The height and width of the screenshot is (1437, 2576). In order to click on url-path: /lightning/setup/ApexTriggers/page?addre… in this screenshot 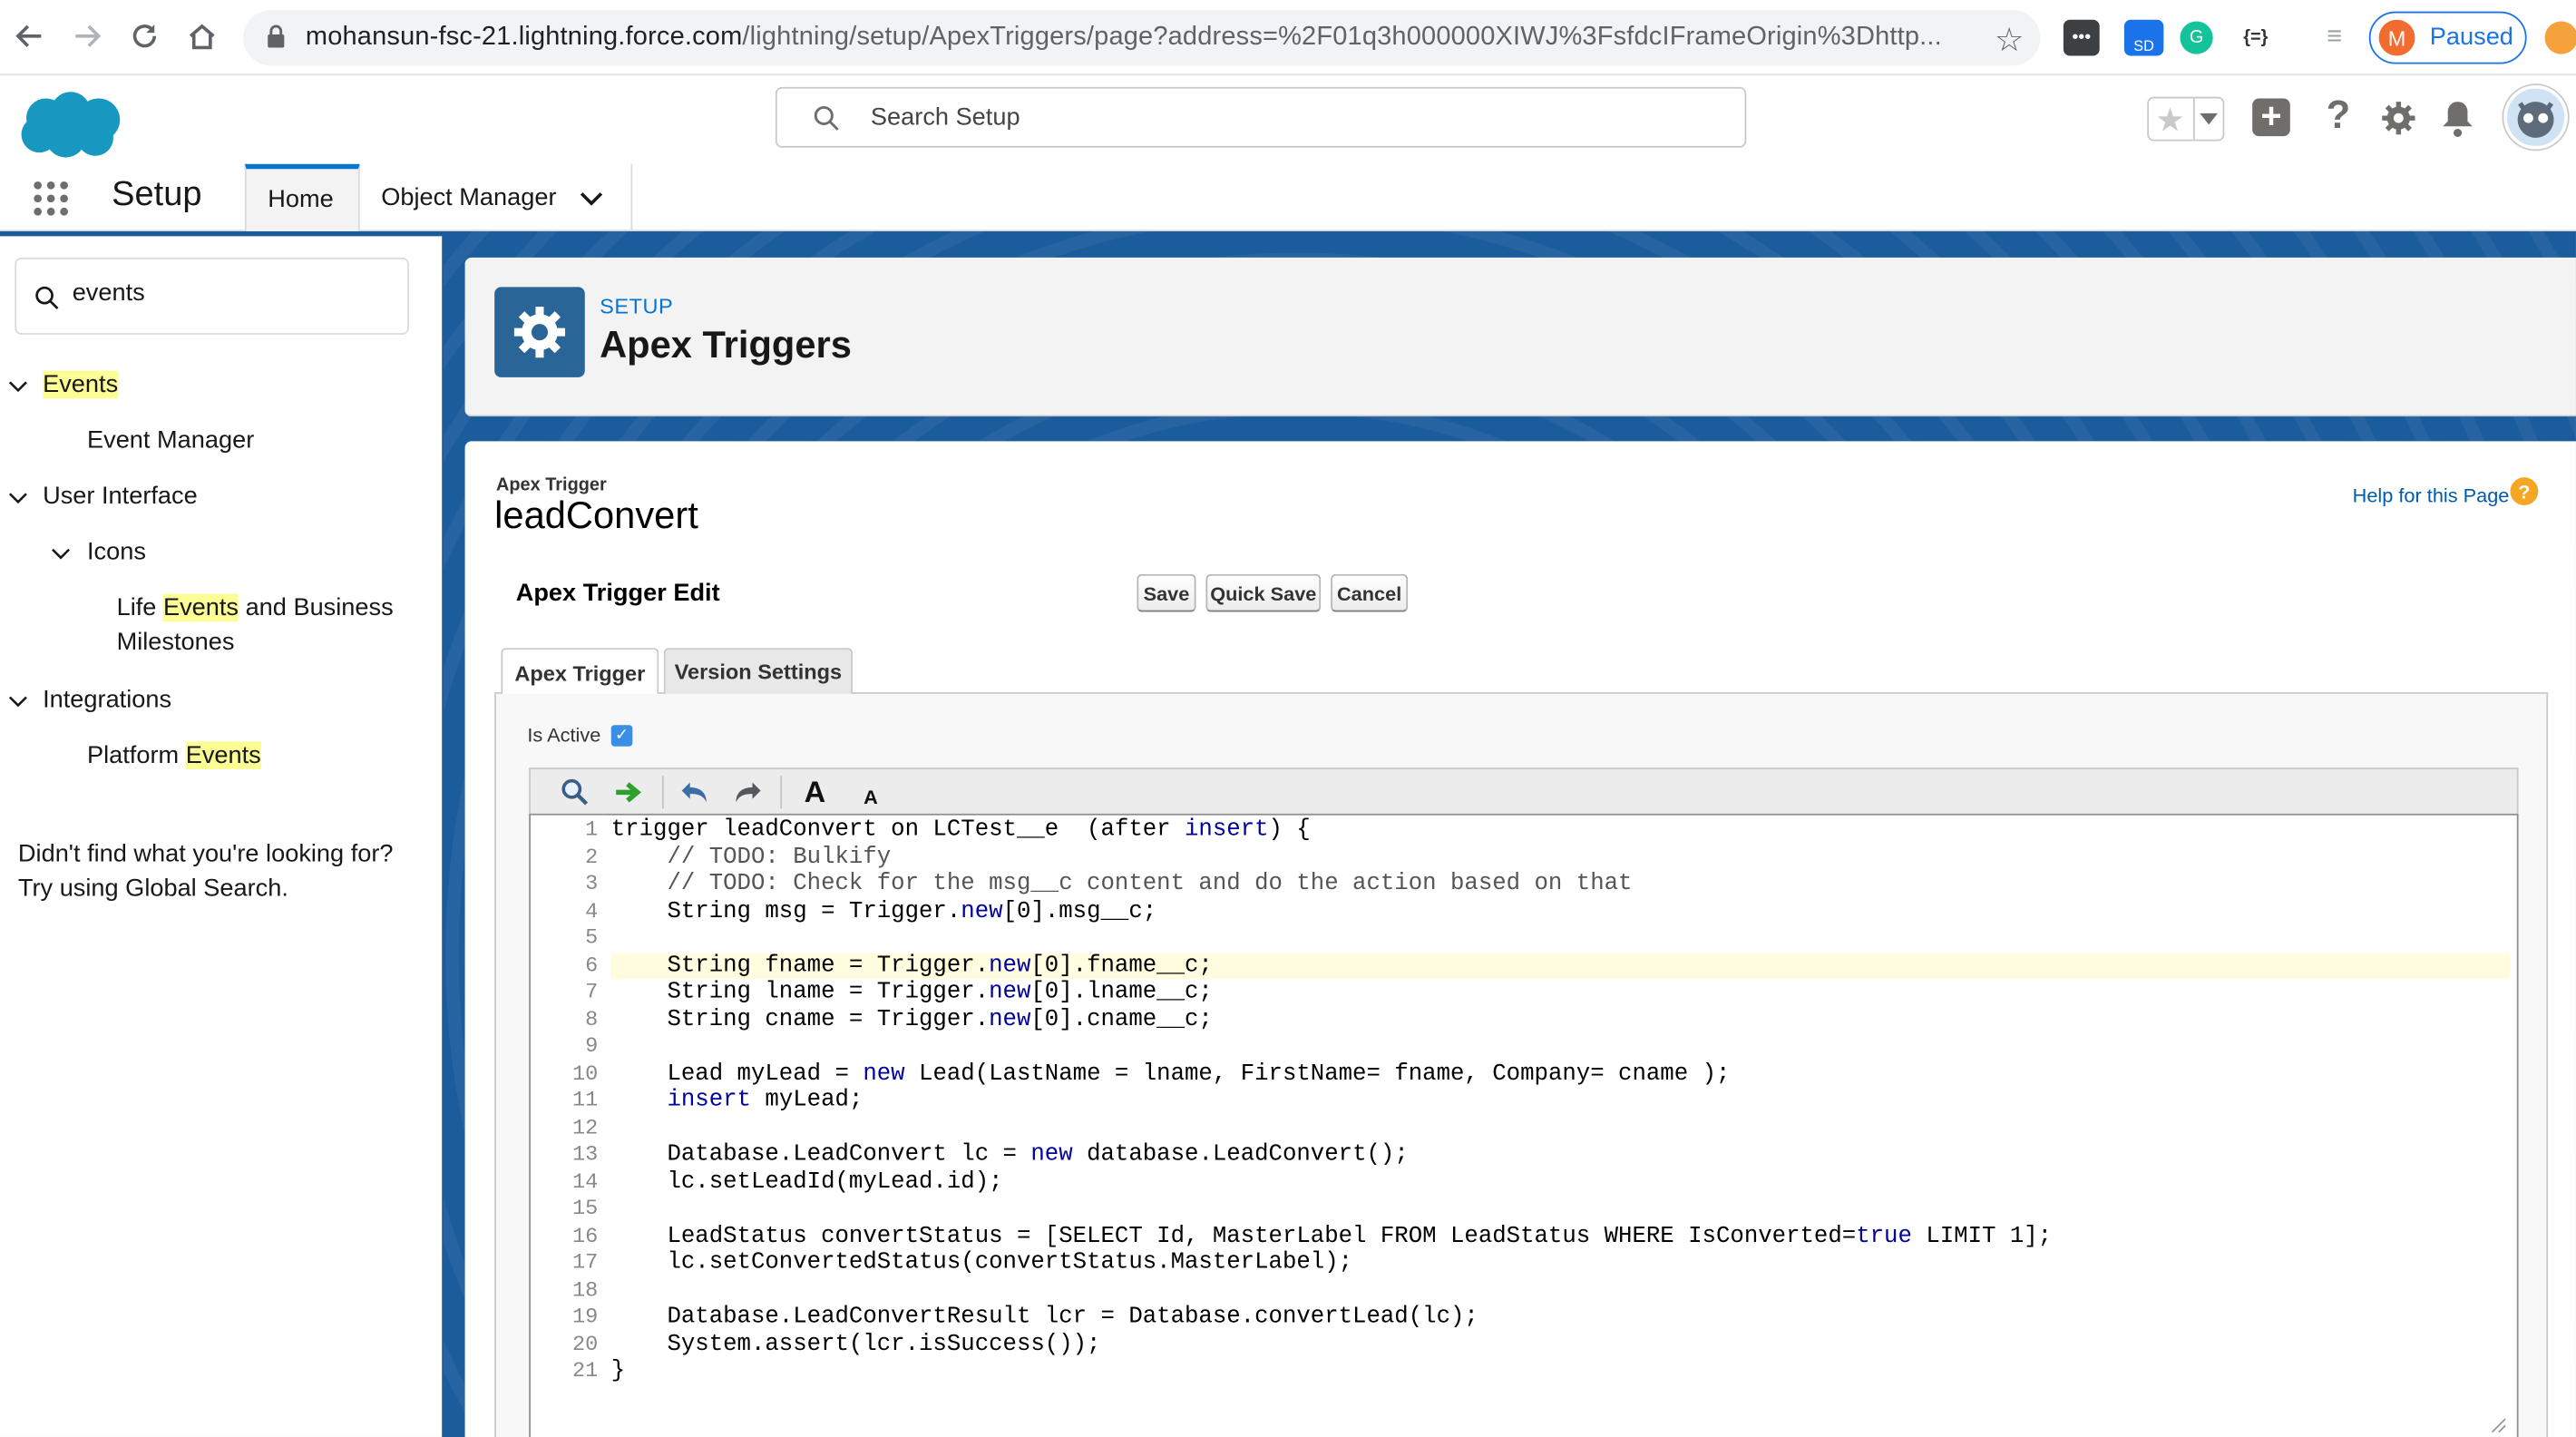, I will do `click(1342, 38)`.